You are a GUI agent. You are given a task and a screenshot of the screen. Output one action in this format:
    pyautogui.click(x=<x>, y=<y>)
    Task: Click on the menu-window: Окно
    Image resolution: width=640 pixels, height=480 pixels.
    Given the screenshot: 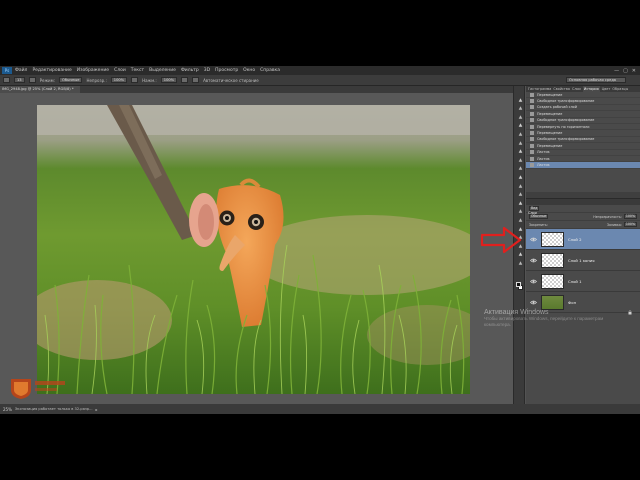 What is the action you would take?
    pyautogui.click(x=249, y=70)
    